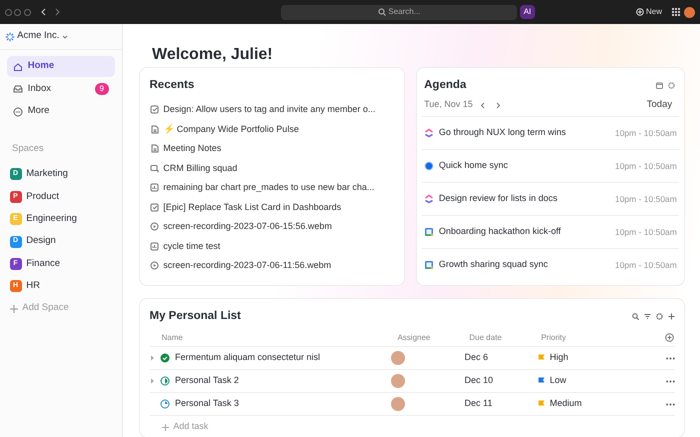  What do you see at coordinates (640, 12) in the screenshot?
I see `plus-circle-icon` at bounding box center [640, 12].